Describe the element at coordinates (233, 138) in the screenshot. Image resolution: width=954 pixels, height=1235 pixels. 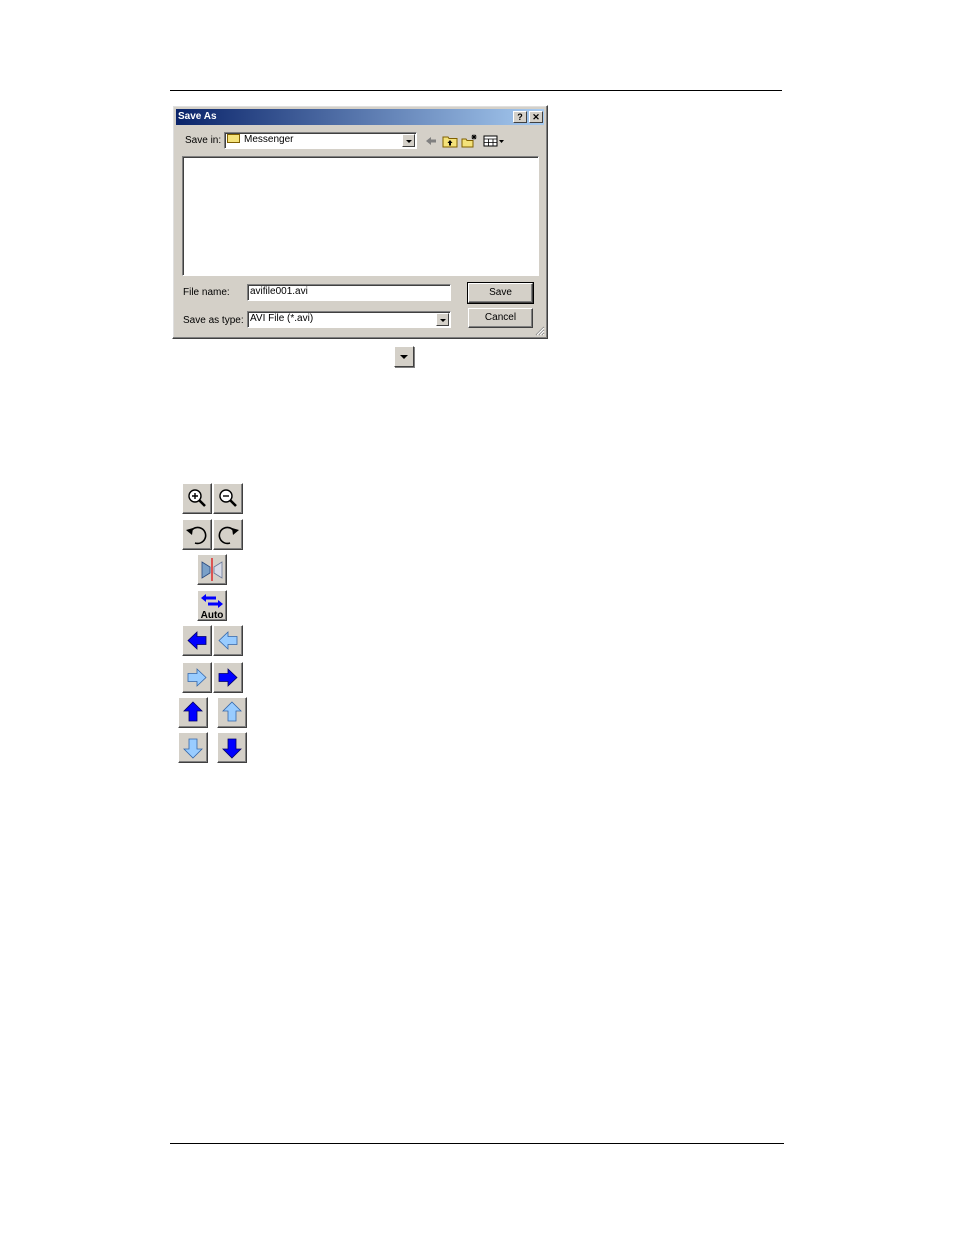
I see `folder-icon` at that location.